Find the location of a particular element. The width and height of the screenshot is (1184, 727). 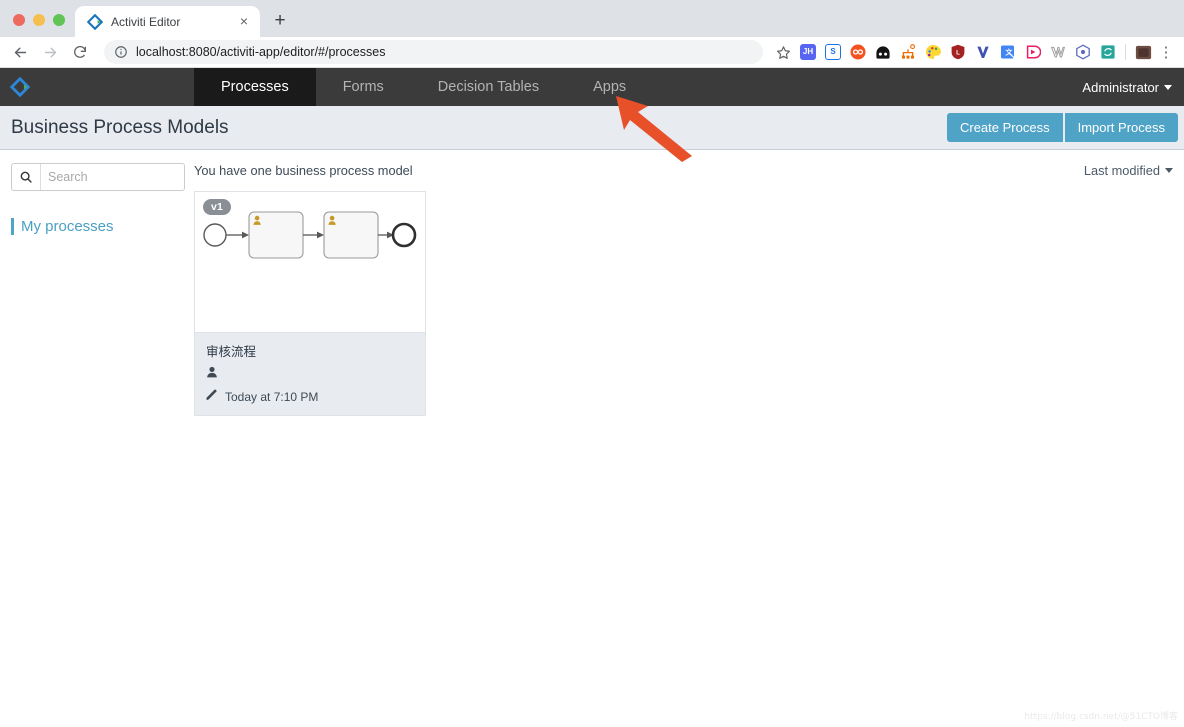

play-extension-icon is located at coordinates (1033, 52).